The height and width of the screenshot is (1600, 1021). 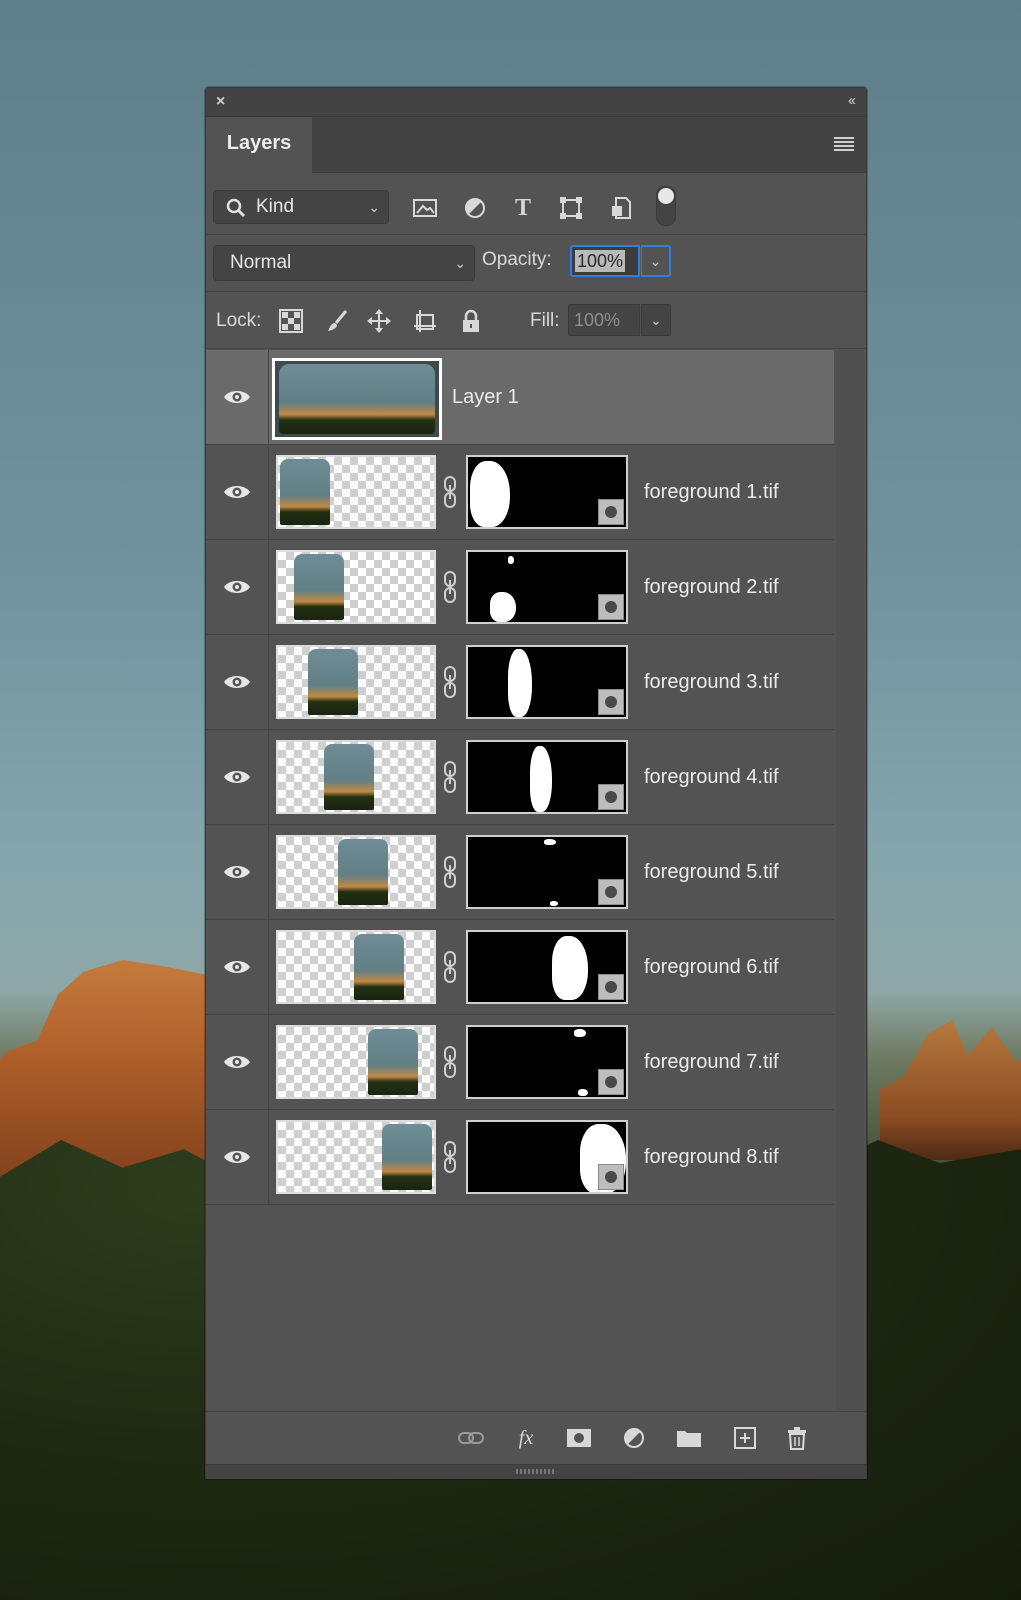 I want to click on link-layers-icon, so click(x=471, y=1438).